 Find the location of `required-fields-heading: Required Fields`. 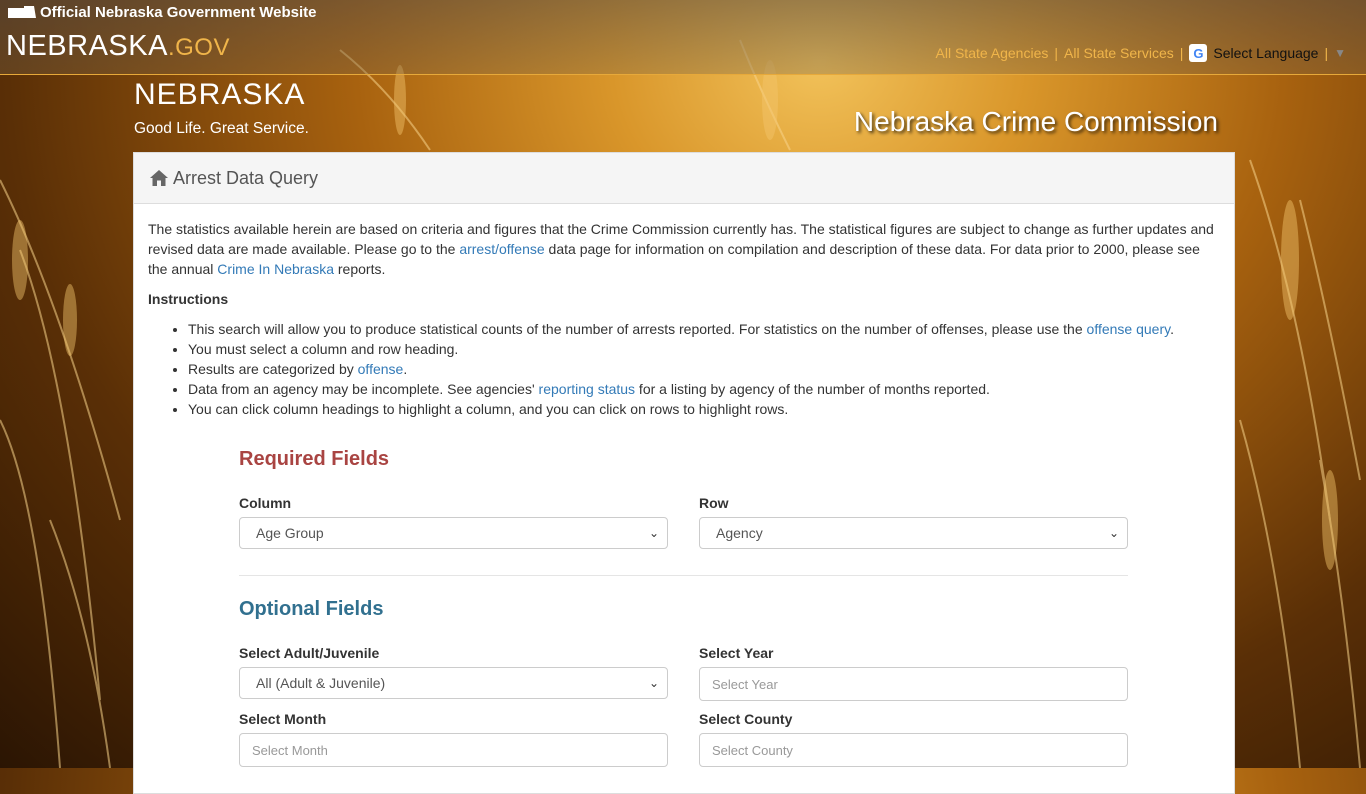

required-fields-heading: Required Fields is located at coordinates (314, 459).